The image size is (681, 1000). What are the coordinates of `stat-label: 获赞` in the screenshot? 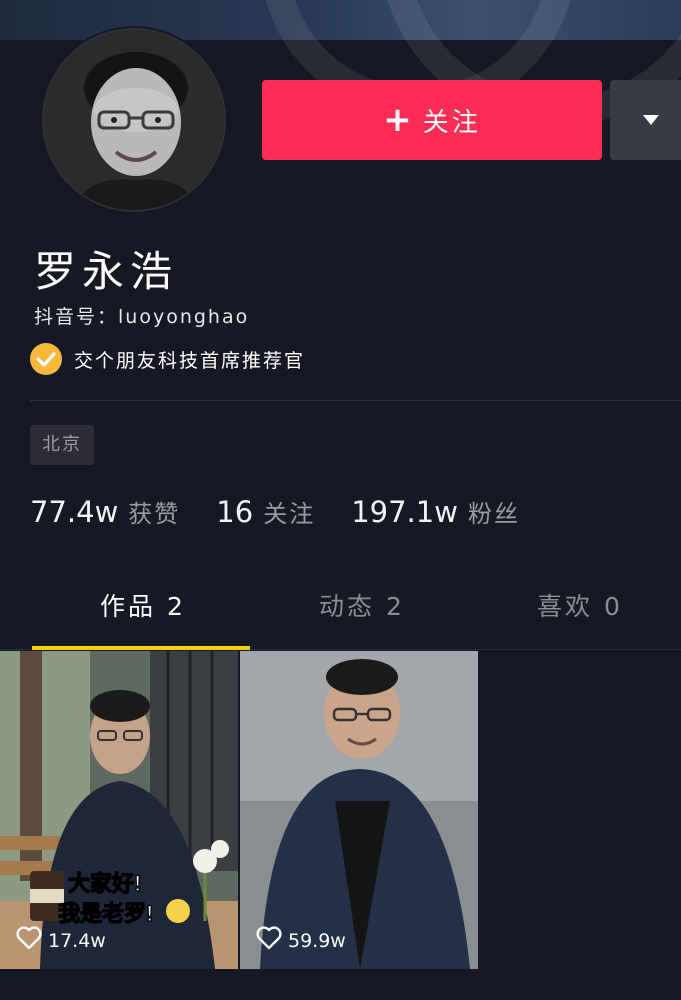 It's located at (154, 514).